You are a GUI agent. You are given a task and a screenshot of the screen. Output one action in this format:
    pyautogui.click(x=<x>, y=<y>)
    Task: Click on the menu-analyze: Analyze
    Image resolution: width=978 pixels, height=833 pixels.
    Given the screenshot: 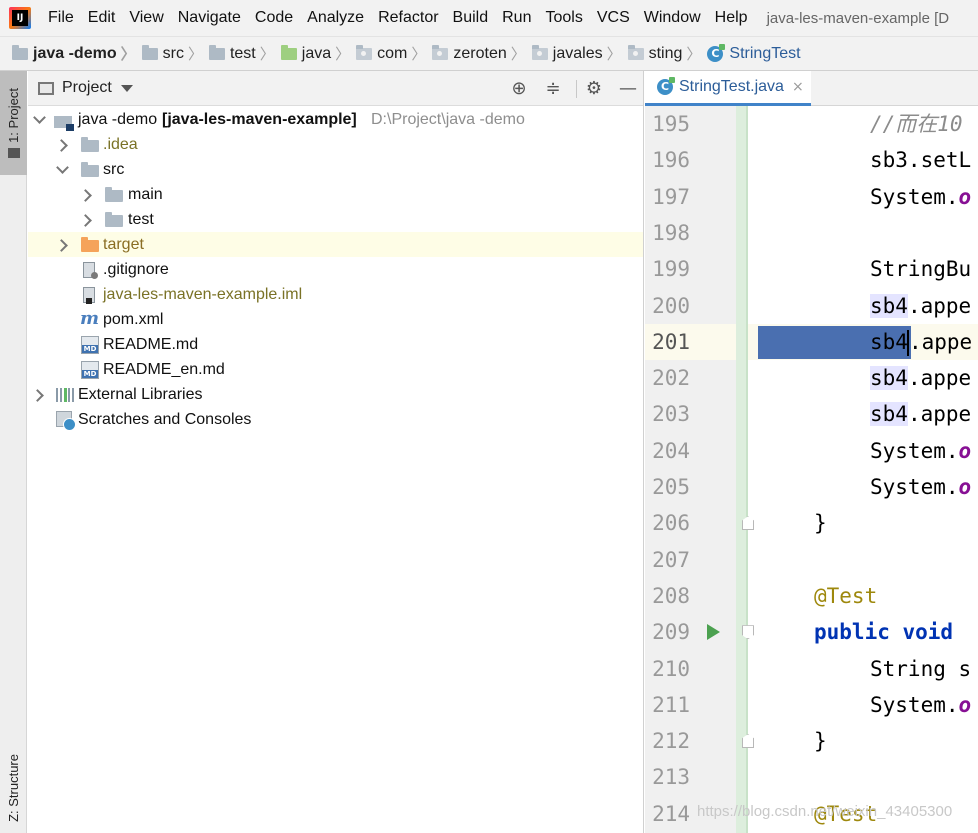 What is the action you would take?
    pyautogui.click(x=335, y=18)
    